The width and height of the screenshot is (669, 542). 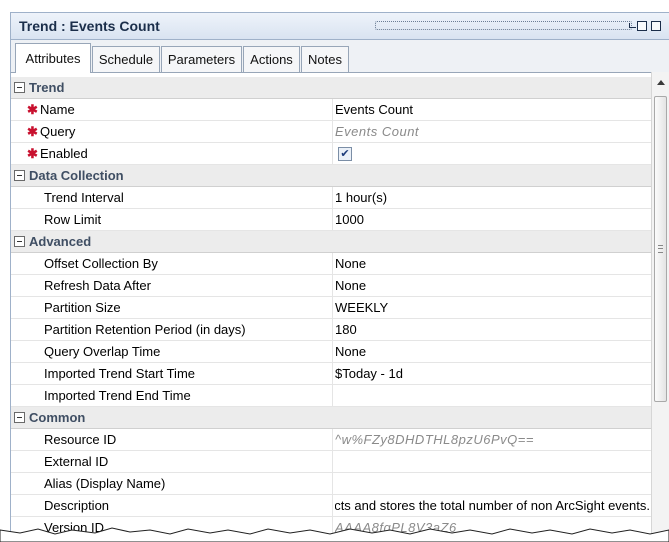 I want to click on property-row-imported-start: Imported Trend Start Time $Today - 1d, so click(x=331, y=374).